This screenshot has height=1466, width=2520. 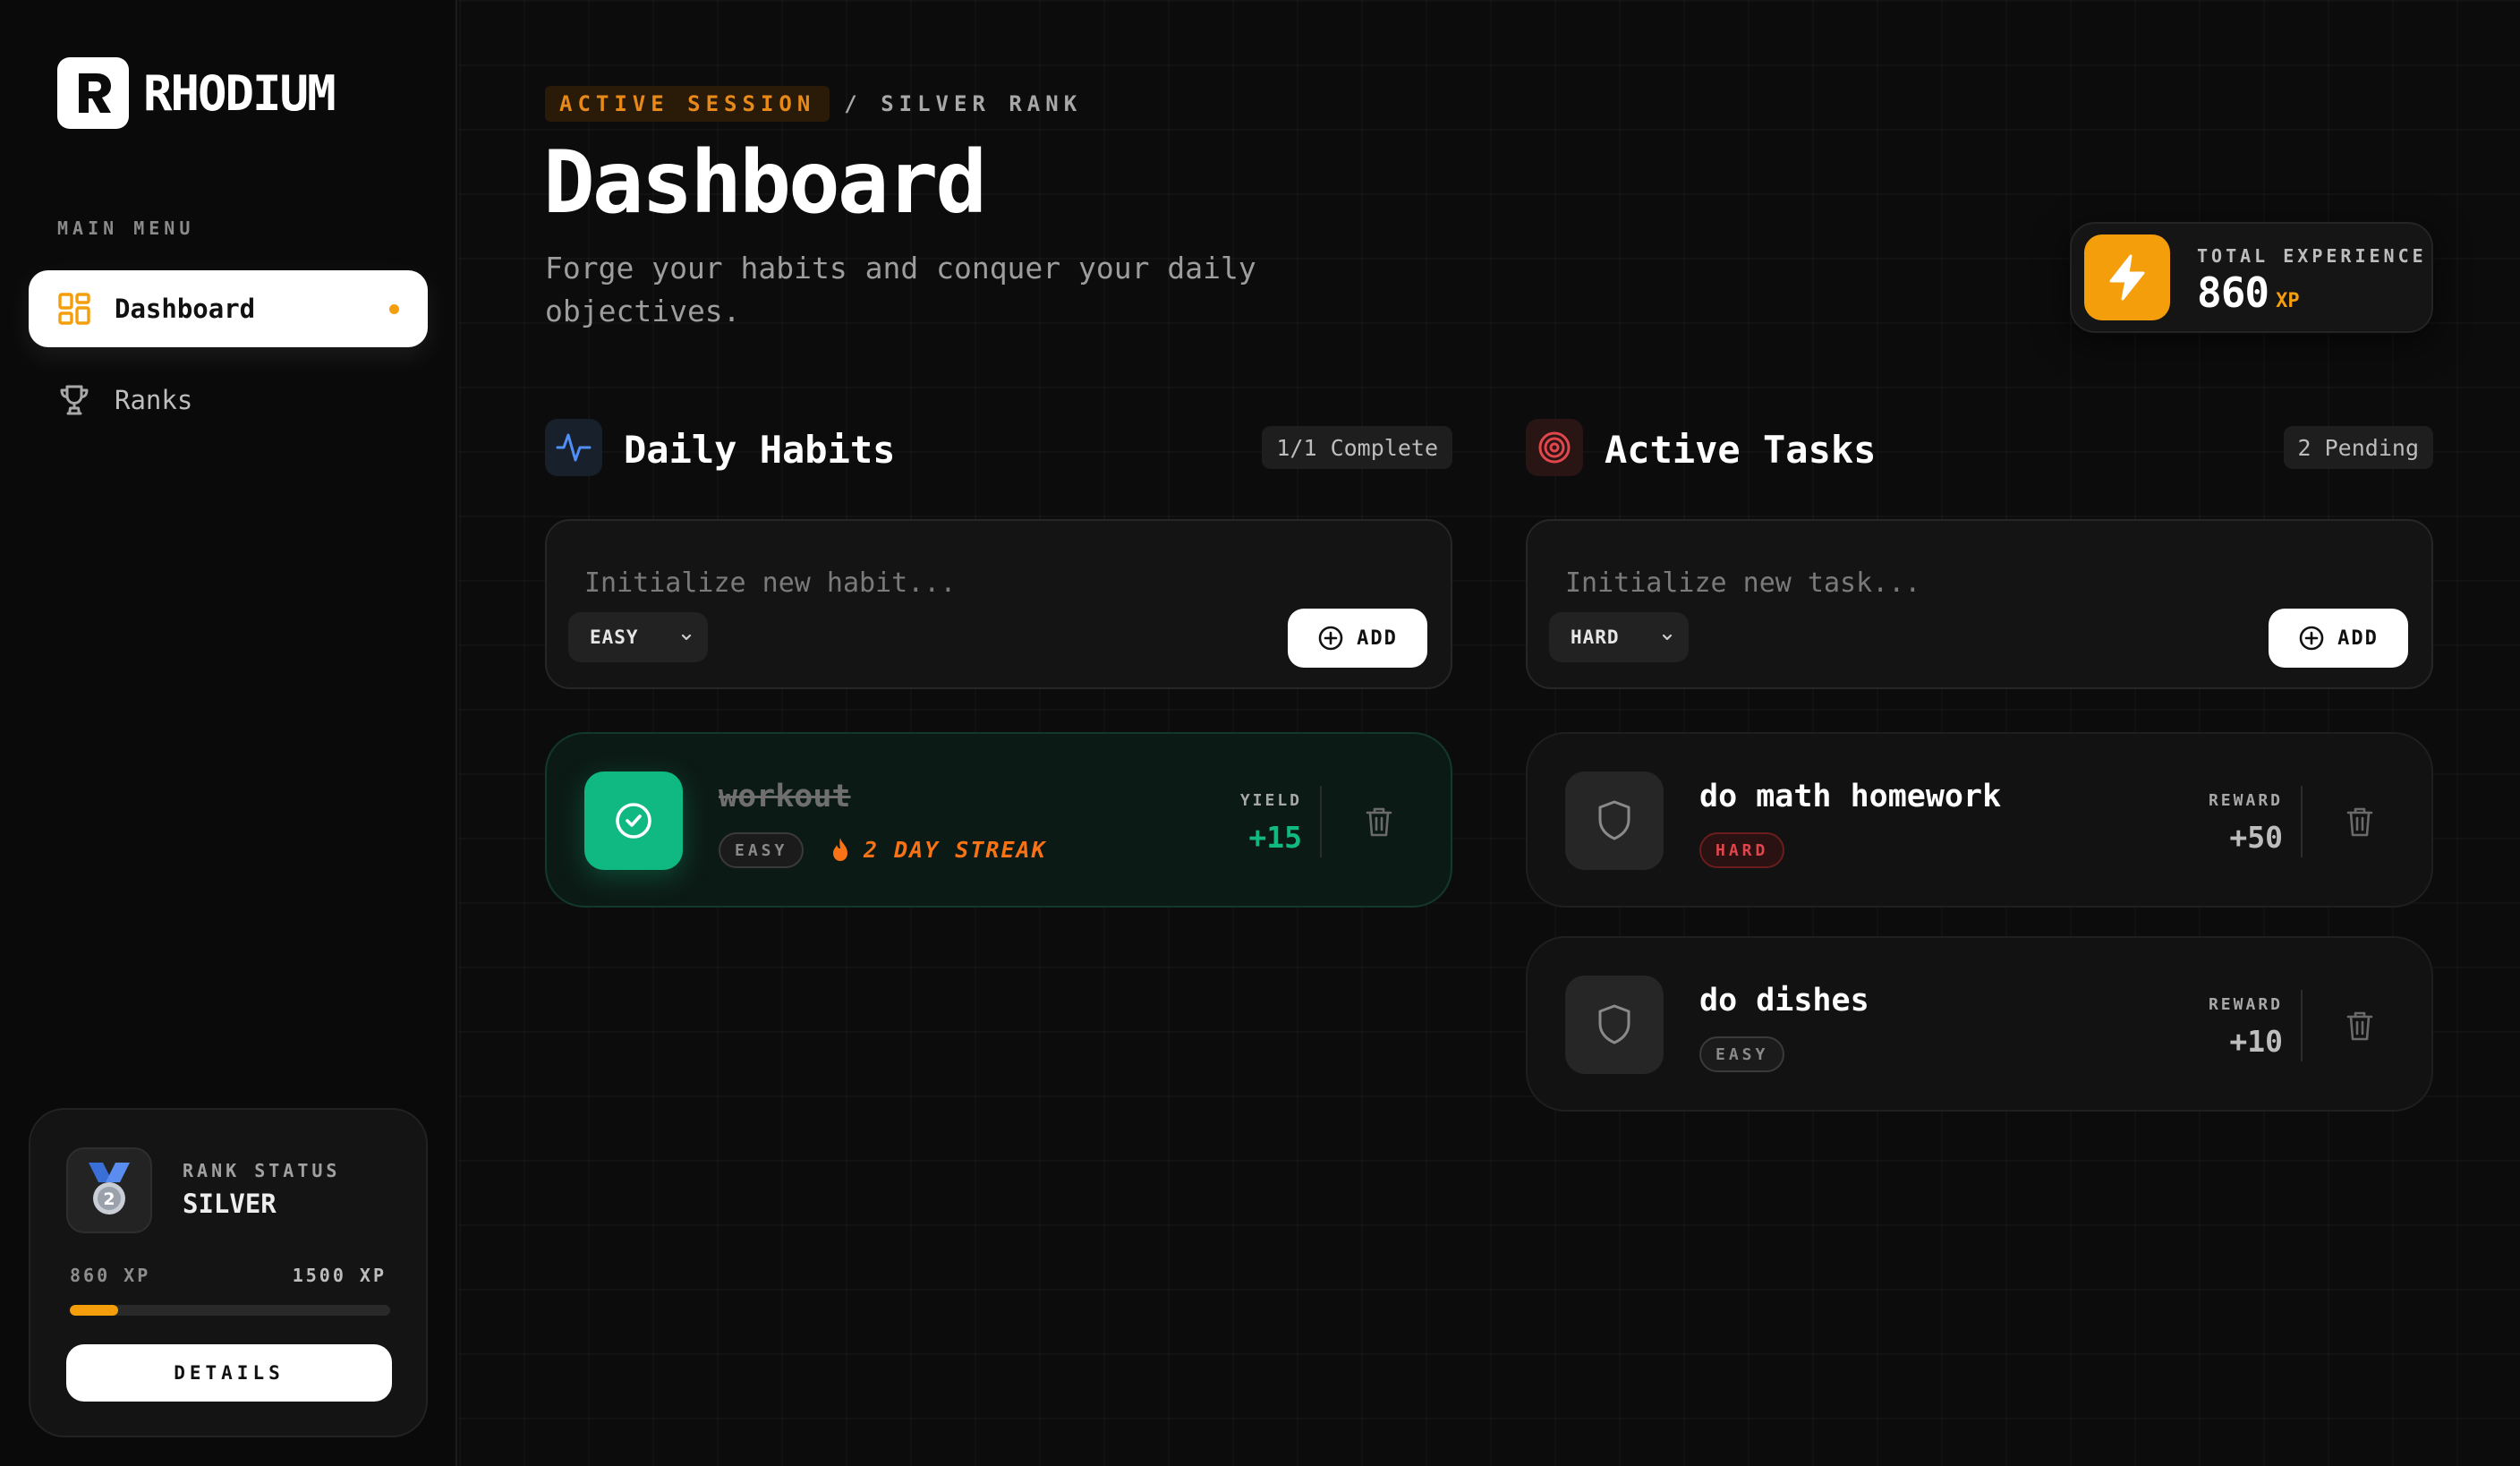 What do you see at coordinates (1270, 800) in the screenshot?
I see `yield-label: YIELD` at bounding box center [1270, 800].